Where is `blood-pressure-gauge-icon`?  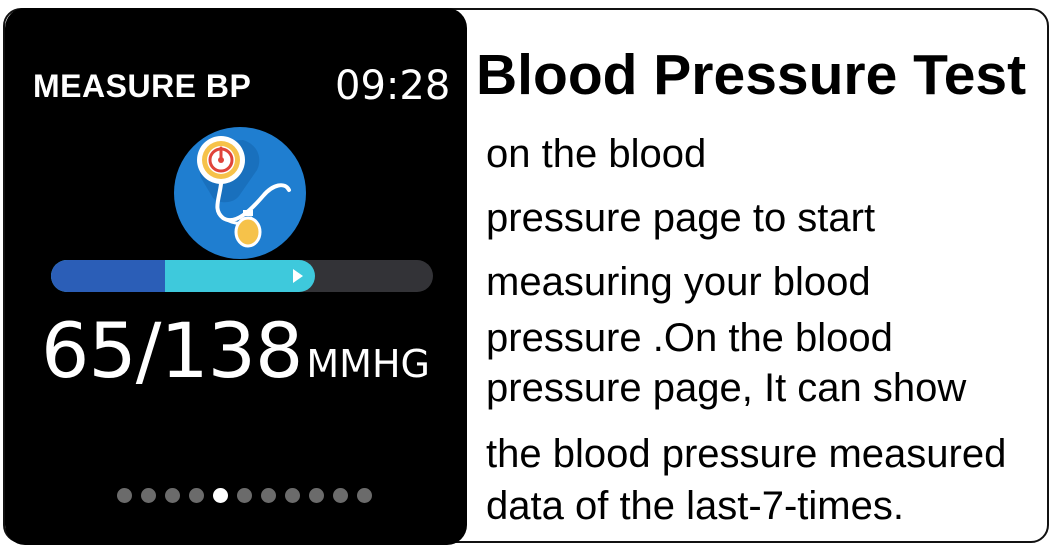 blood-pressure-gauge-icon is located at coordinates (240, 193).